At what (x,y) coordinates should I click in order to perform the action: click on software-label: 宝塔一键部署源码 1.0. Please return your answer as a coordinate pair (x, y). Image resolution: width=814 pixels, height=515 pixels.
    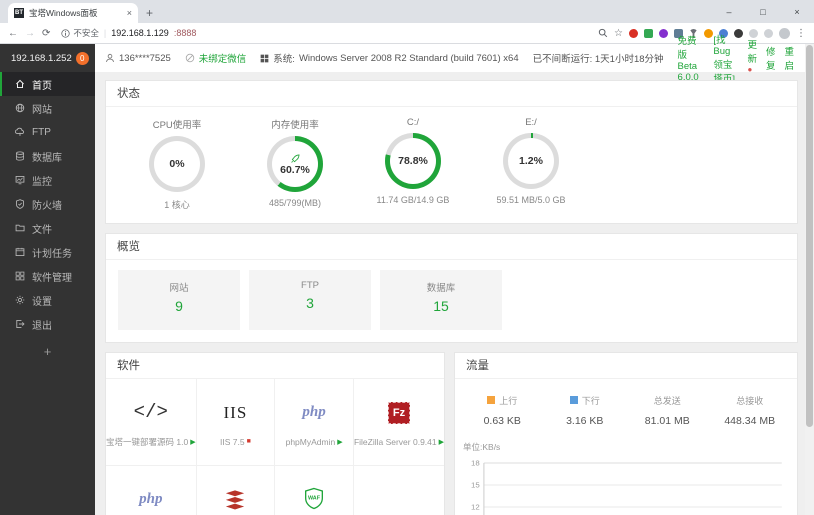
    Looking at the image, I should click on (147, 441).